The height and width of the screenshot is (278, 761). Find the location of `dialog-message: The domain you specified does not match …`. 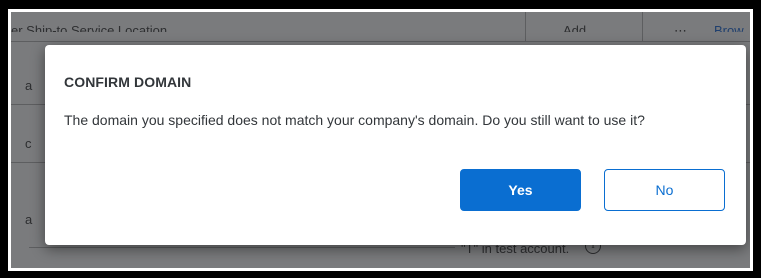

dialog-message: The domain you specified does not match … is located at coordinates (354, 120).